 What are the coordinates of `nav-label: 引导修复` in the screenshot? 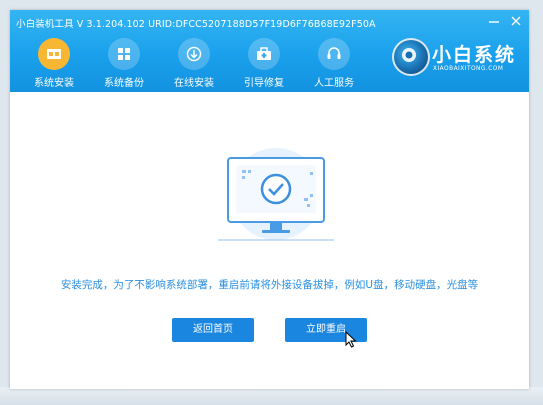 It's located at (264, 83).